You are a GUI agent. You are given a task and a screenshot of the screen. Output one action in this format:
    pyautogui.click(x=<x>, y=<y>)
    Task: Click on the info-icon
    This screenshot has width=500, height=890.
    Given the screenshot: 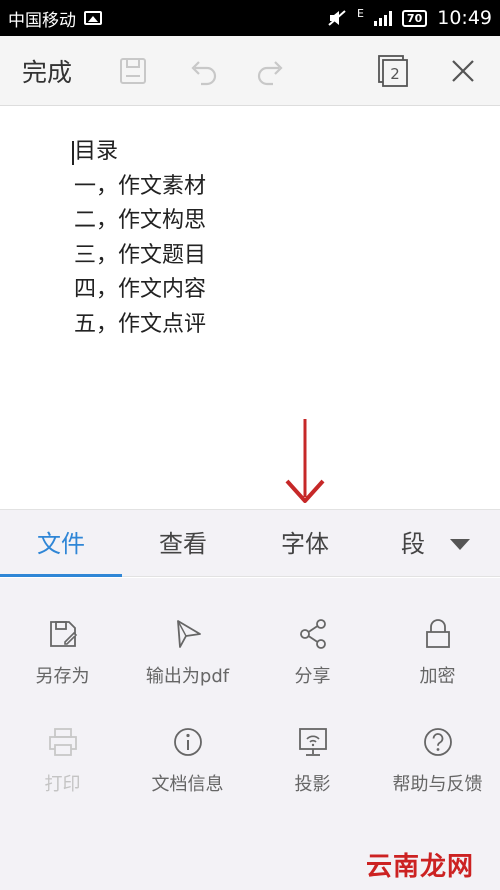 What is the action you would take?
    pyautogui.click(x=188, y=742)
    